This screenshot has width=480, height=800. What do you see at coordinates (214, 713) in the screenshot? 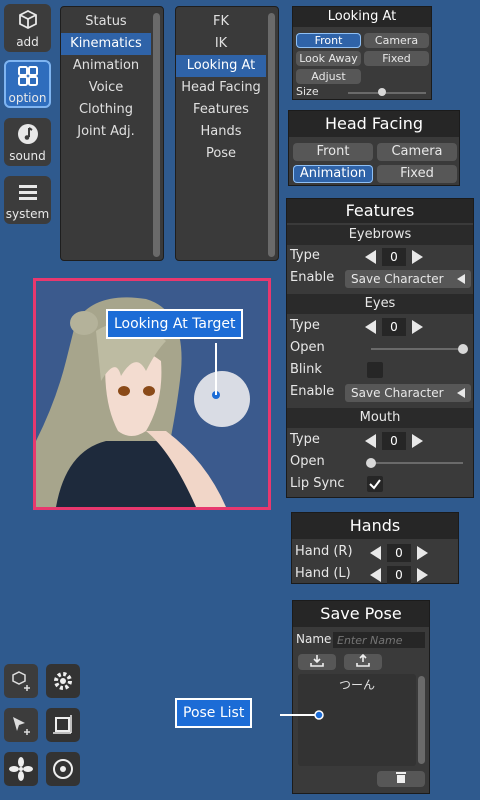
I see `pose-list-callout: Pose List` at bounding box center [214, 713].